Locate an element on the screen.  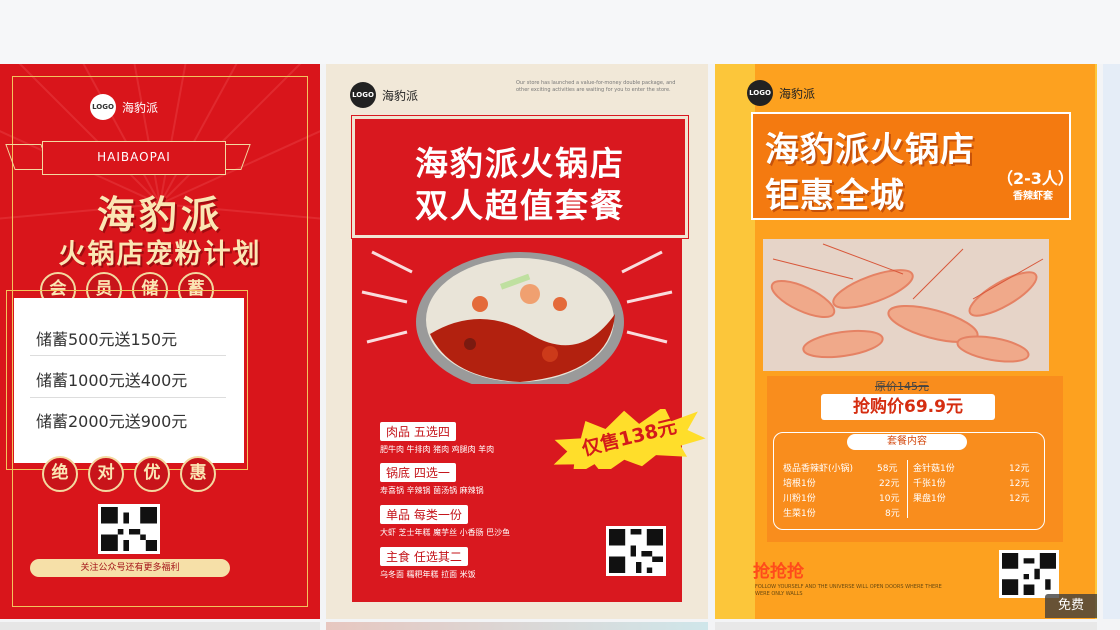
price-burst: 仅售138元 is located at coordinates (626, 439).